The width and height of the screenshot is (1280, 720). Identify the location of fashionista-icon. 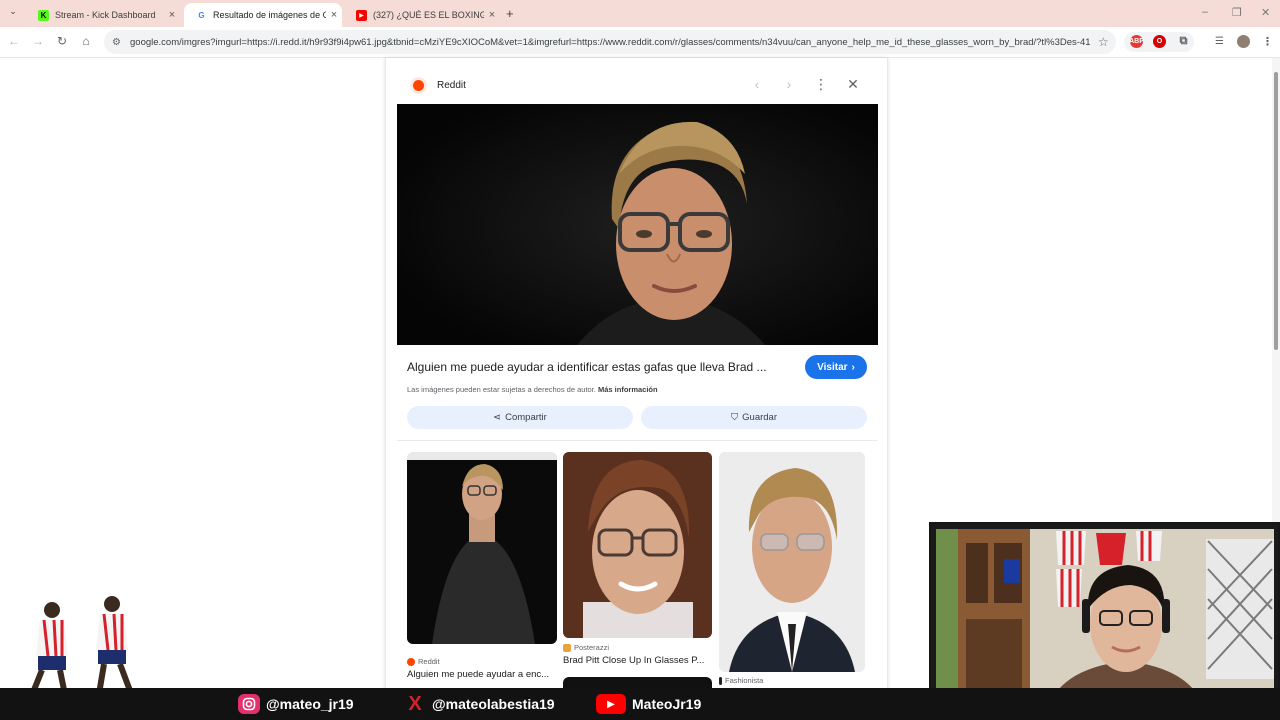
(720, 680).